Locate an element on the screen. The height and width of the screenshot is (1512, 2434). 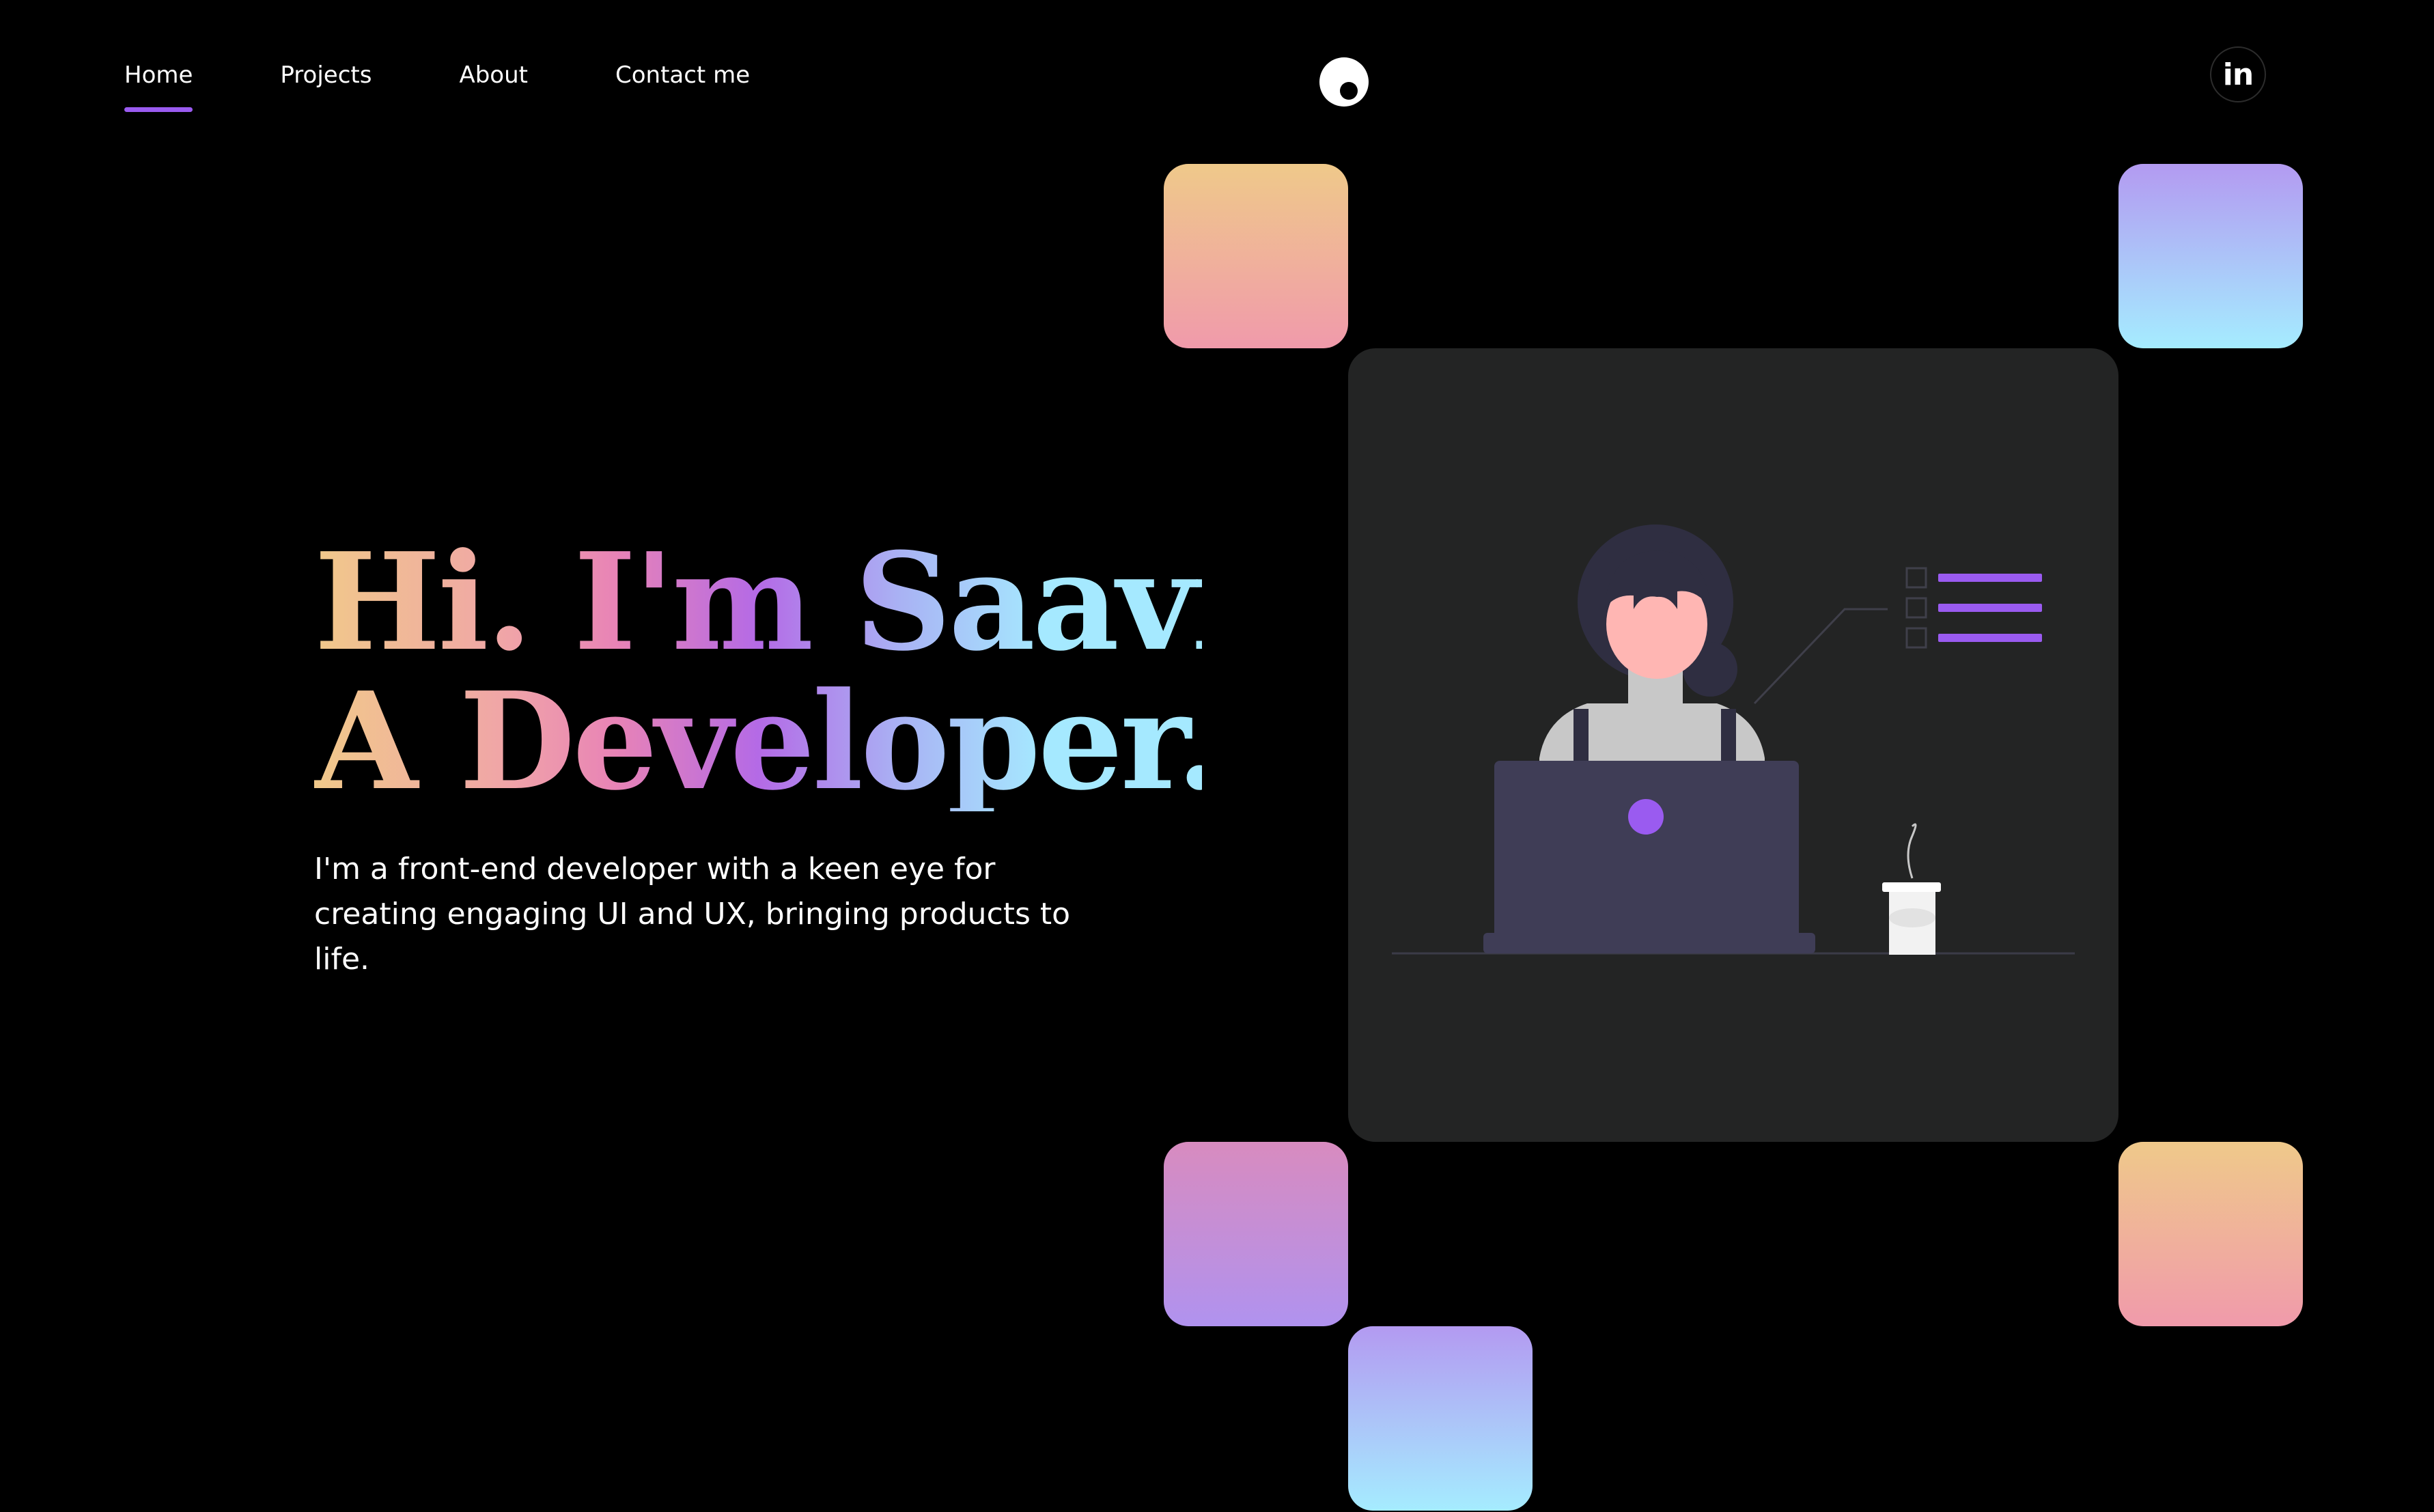
nav-item-label: Projects is located at coordinates (326, 75).